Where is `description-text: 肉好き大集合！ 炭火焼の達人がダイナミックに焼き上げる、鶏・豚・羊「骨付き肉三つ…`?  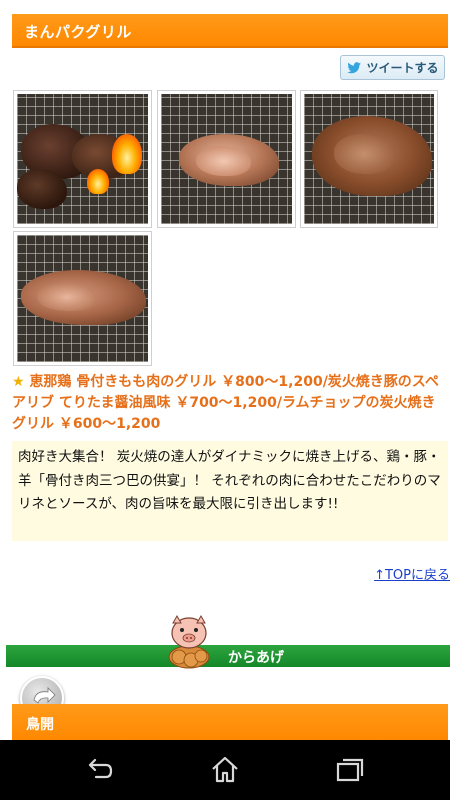 description-text: 肉好き大集合！ 炭火焼の達人がダイナミックに焼き上げる、鶏・豚・羊「骨付き肉三つ… is located at coordinates (229, 480).